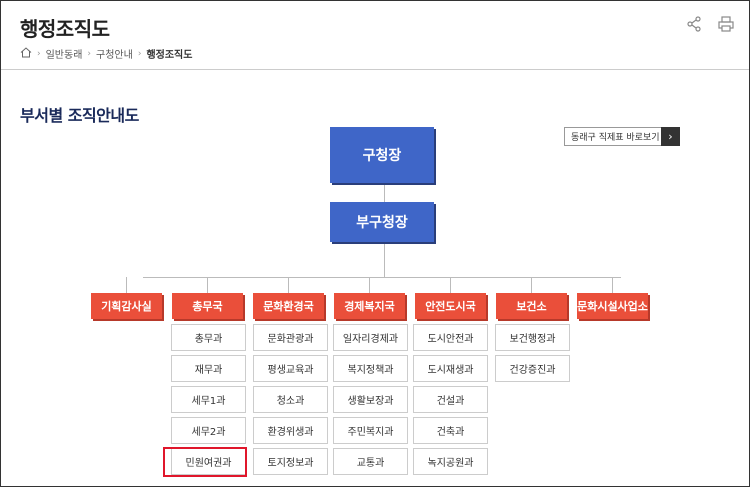 The image size is (750, 487). I want to click on department-box: 총무국, so click(207, 306).